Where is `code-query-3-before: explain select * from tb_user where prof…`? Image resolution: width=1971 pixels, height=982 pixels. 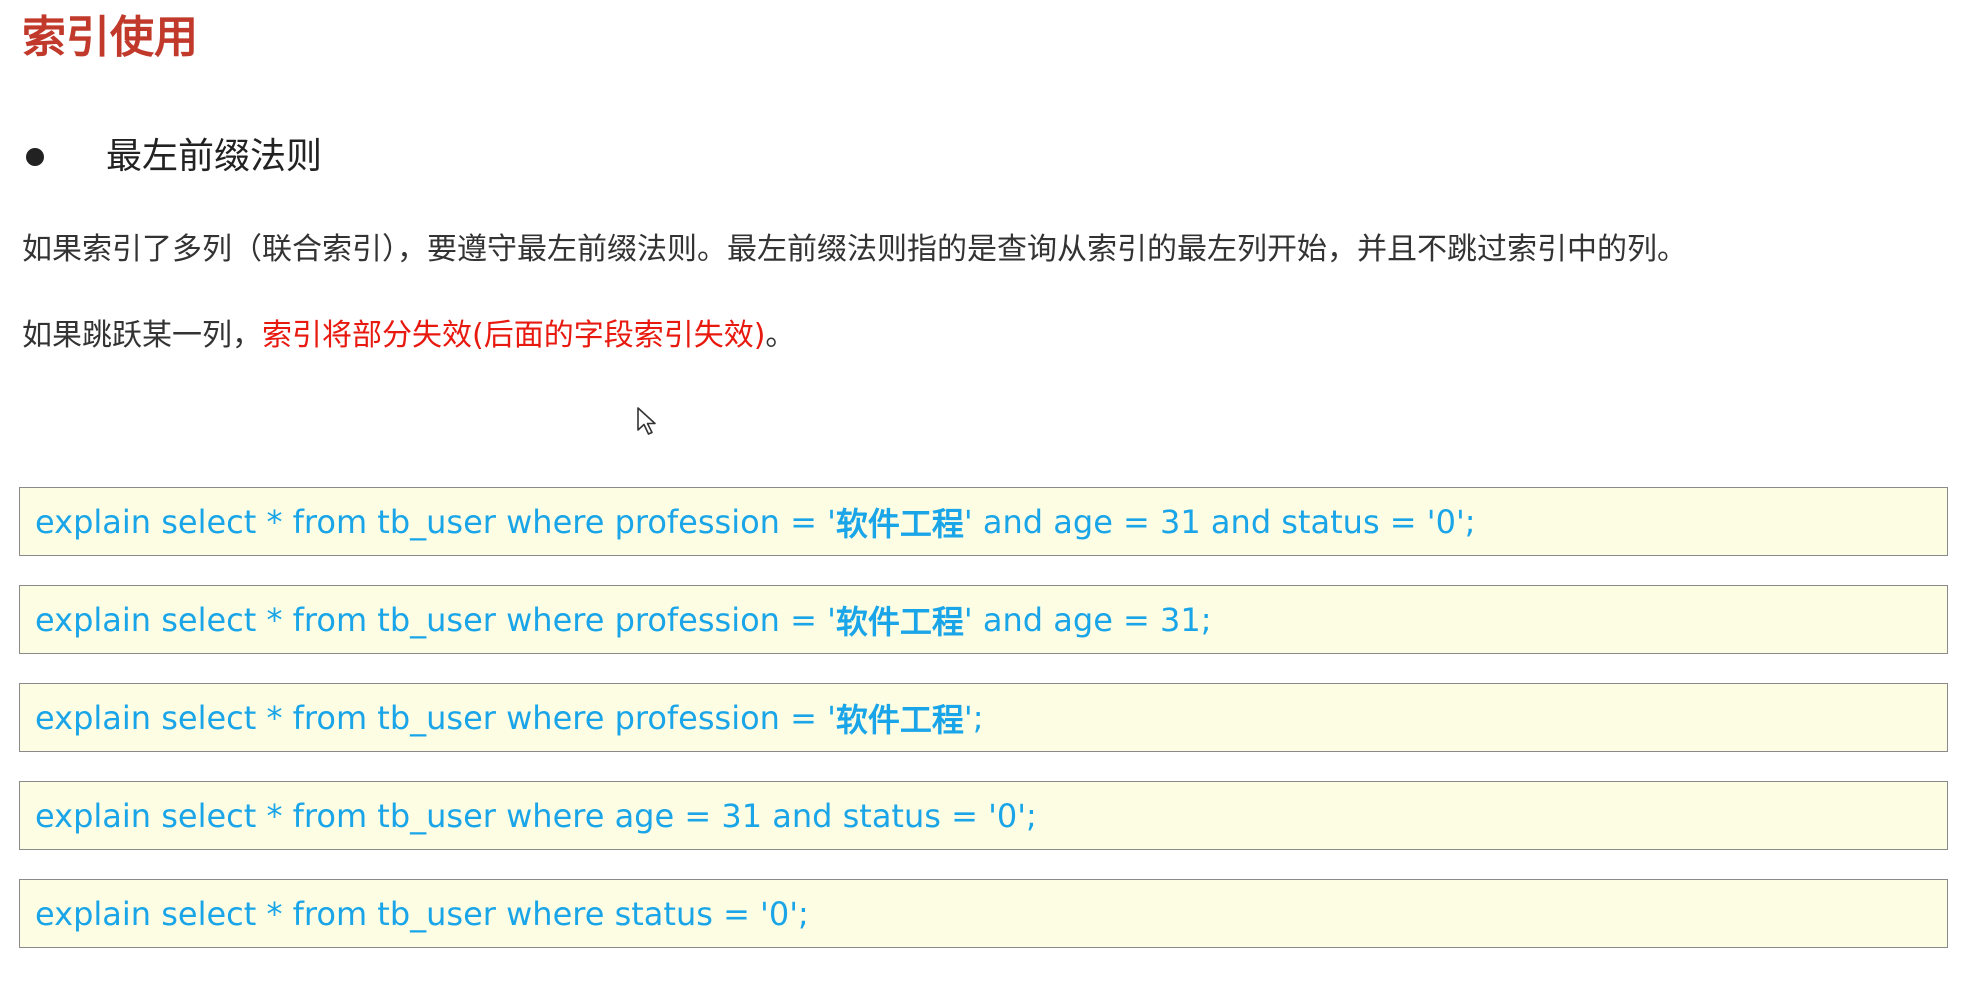
code-query-3-before: explain select * from tb_user where prof… is located at coordinates (435, 717).